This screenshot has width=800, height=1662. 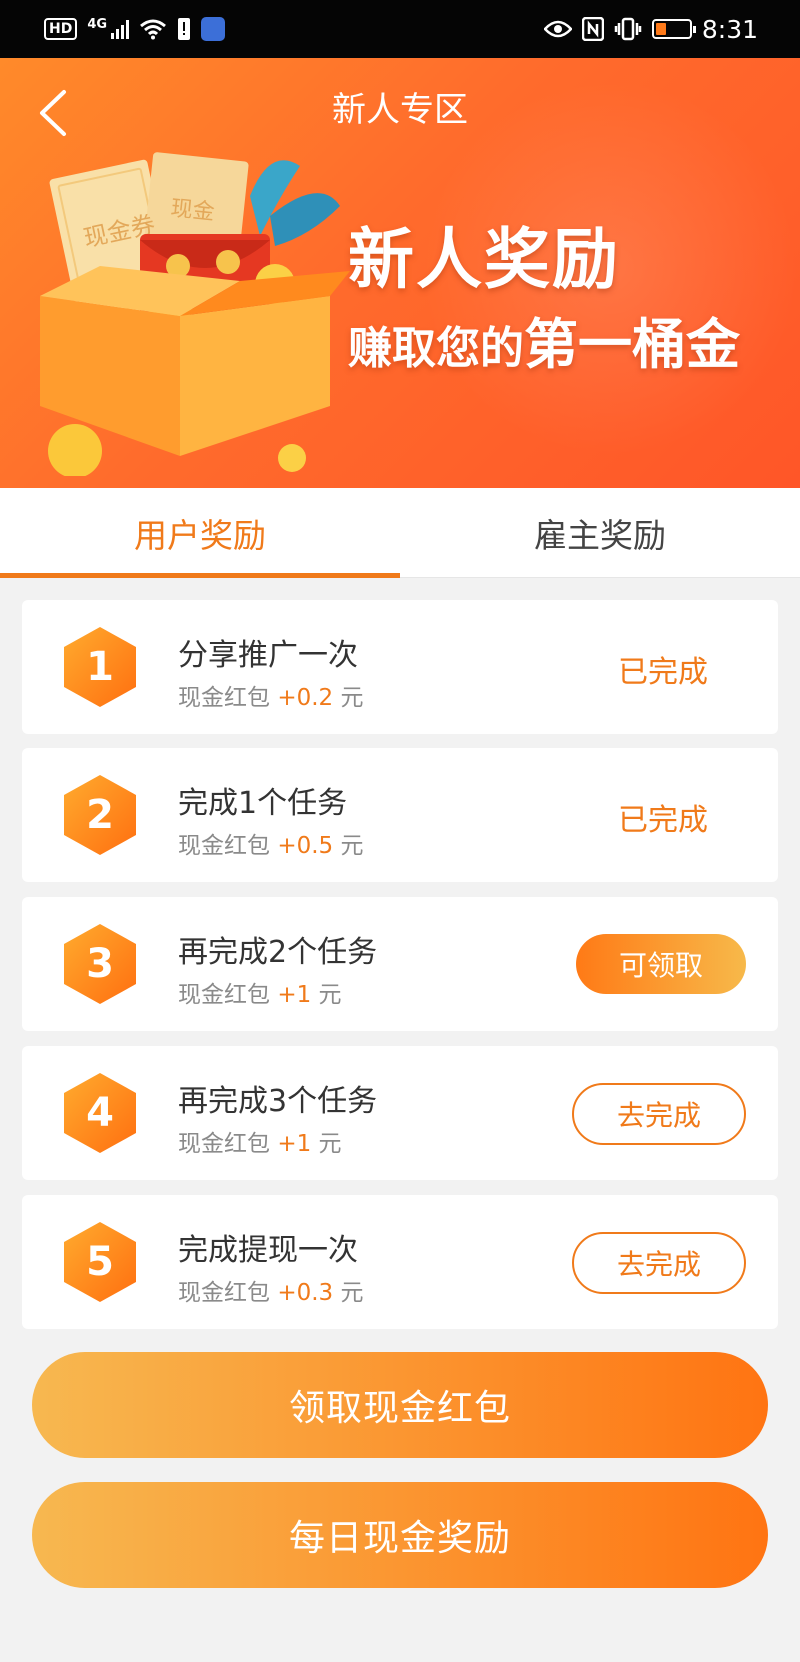 I want to click on promo-subheadline: 赚取您的第一桶金, so click(x=544, y=339).